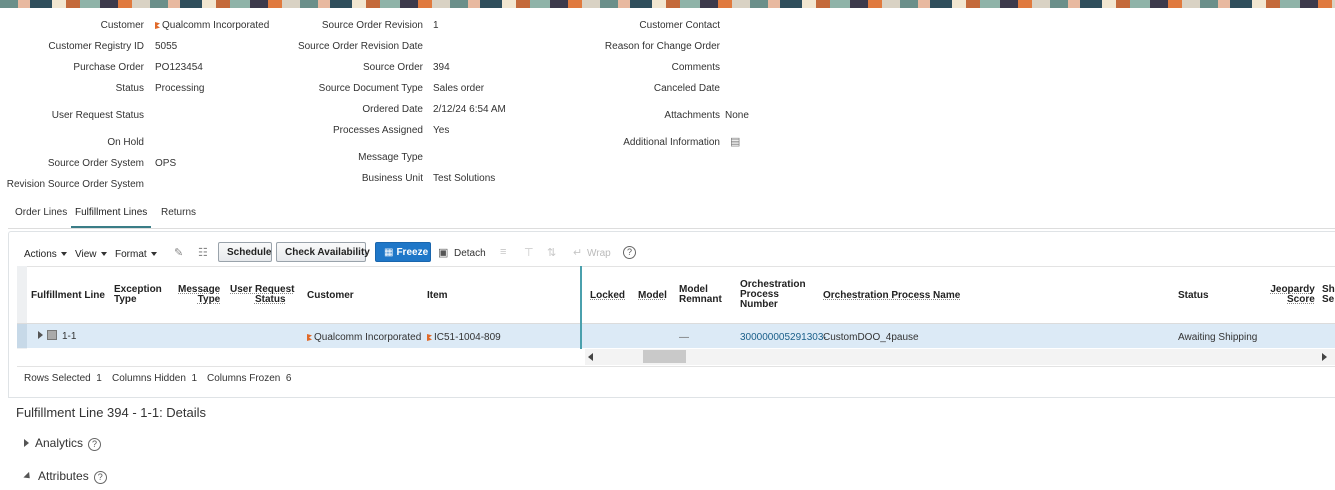  Describe the element at coordinates (459, 88) in the screenshot. I see `source-document-type-value: Sales order` at that location.